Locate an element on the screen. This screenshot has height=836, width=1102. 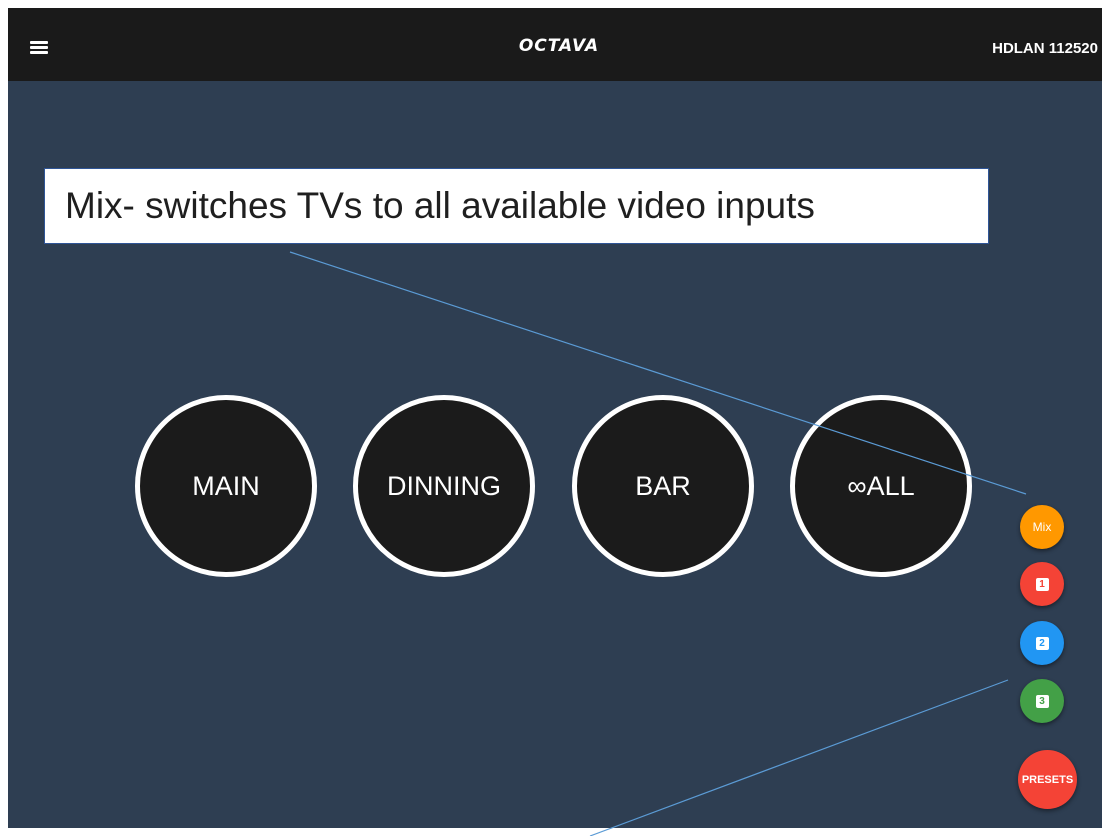
mix-button-label: Mix is located at coordinates (1042, 527).